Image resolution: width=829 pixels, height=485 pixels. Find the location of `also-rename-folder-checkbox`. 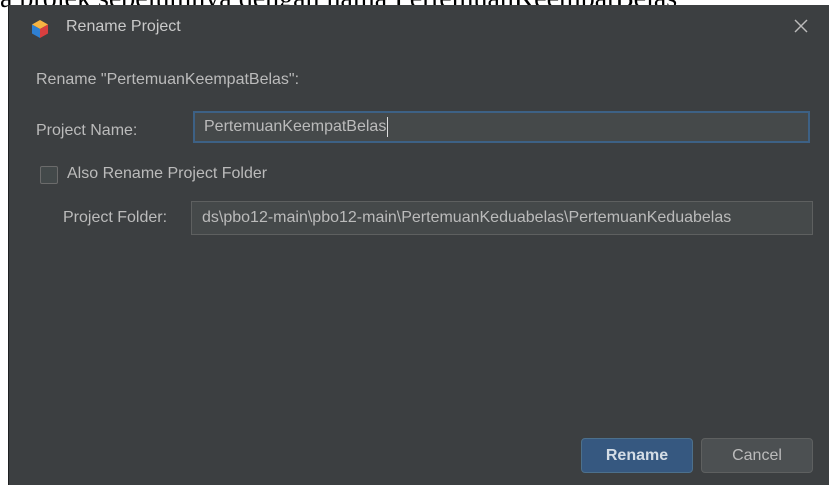

also-rename-folder-checkbox is located at coordinates (49, 175).